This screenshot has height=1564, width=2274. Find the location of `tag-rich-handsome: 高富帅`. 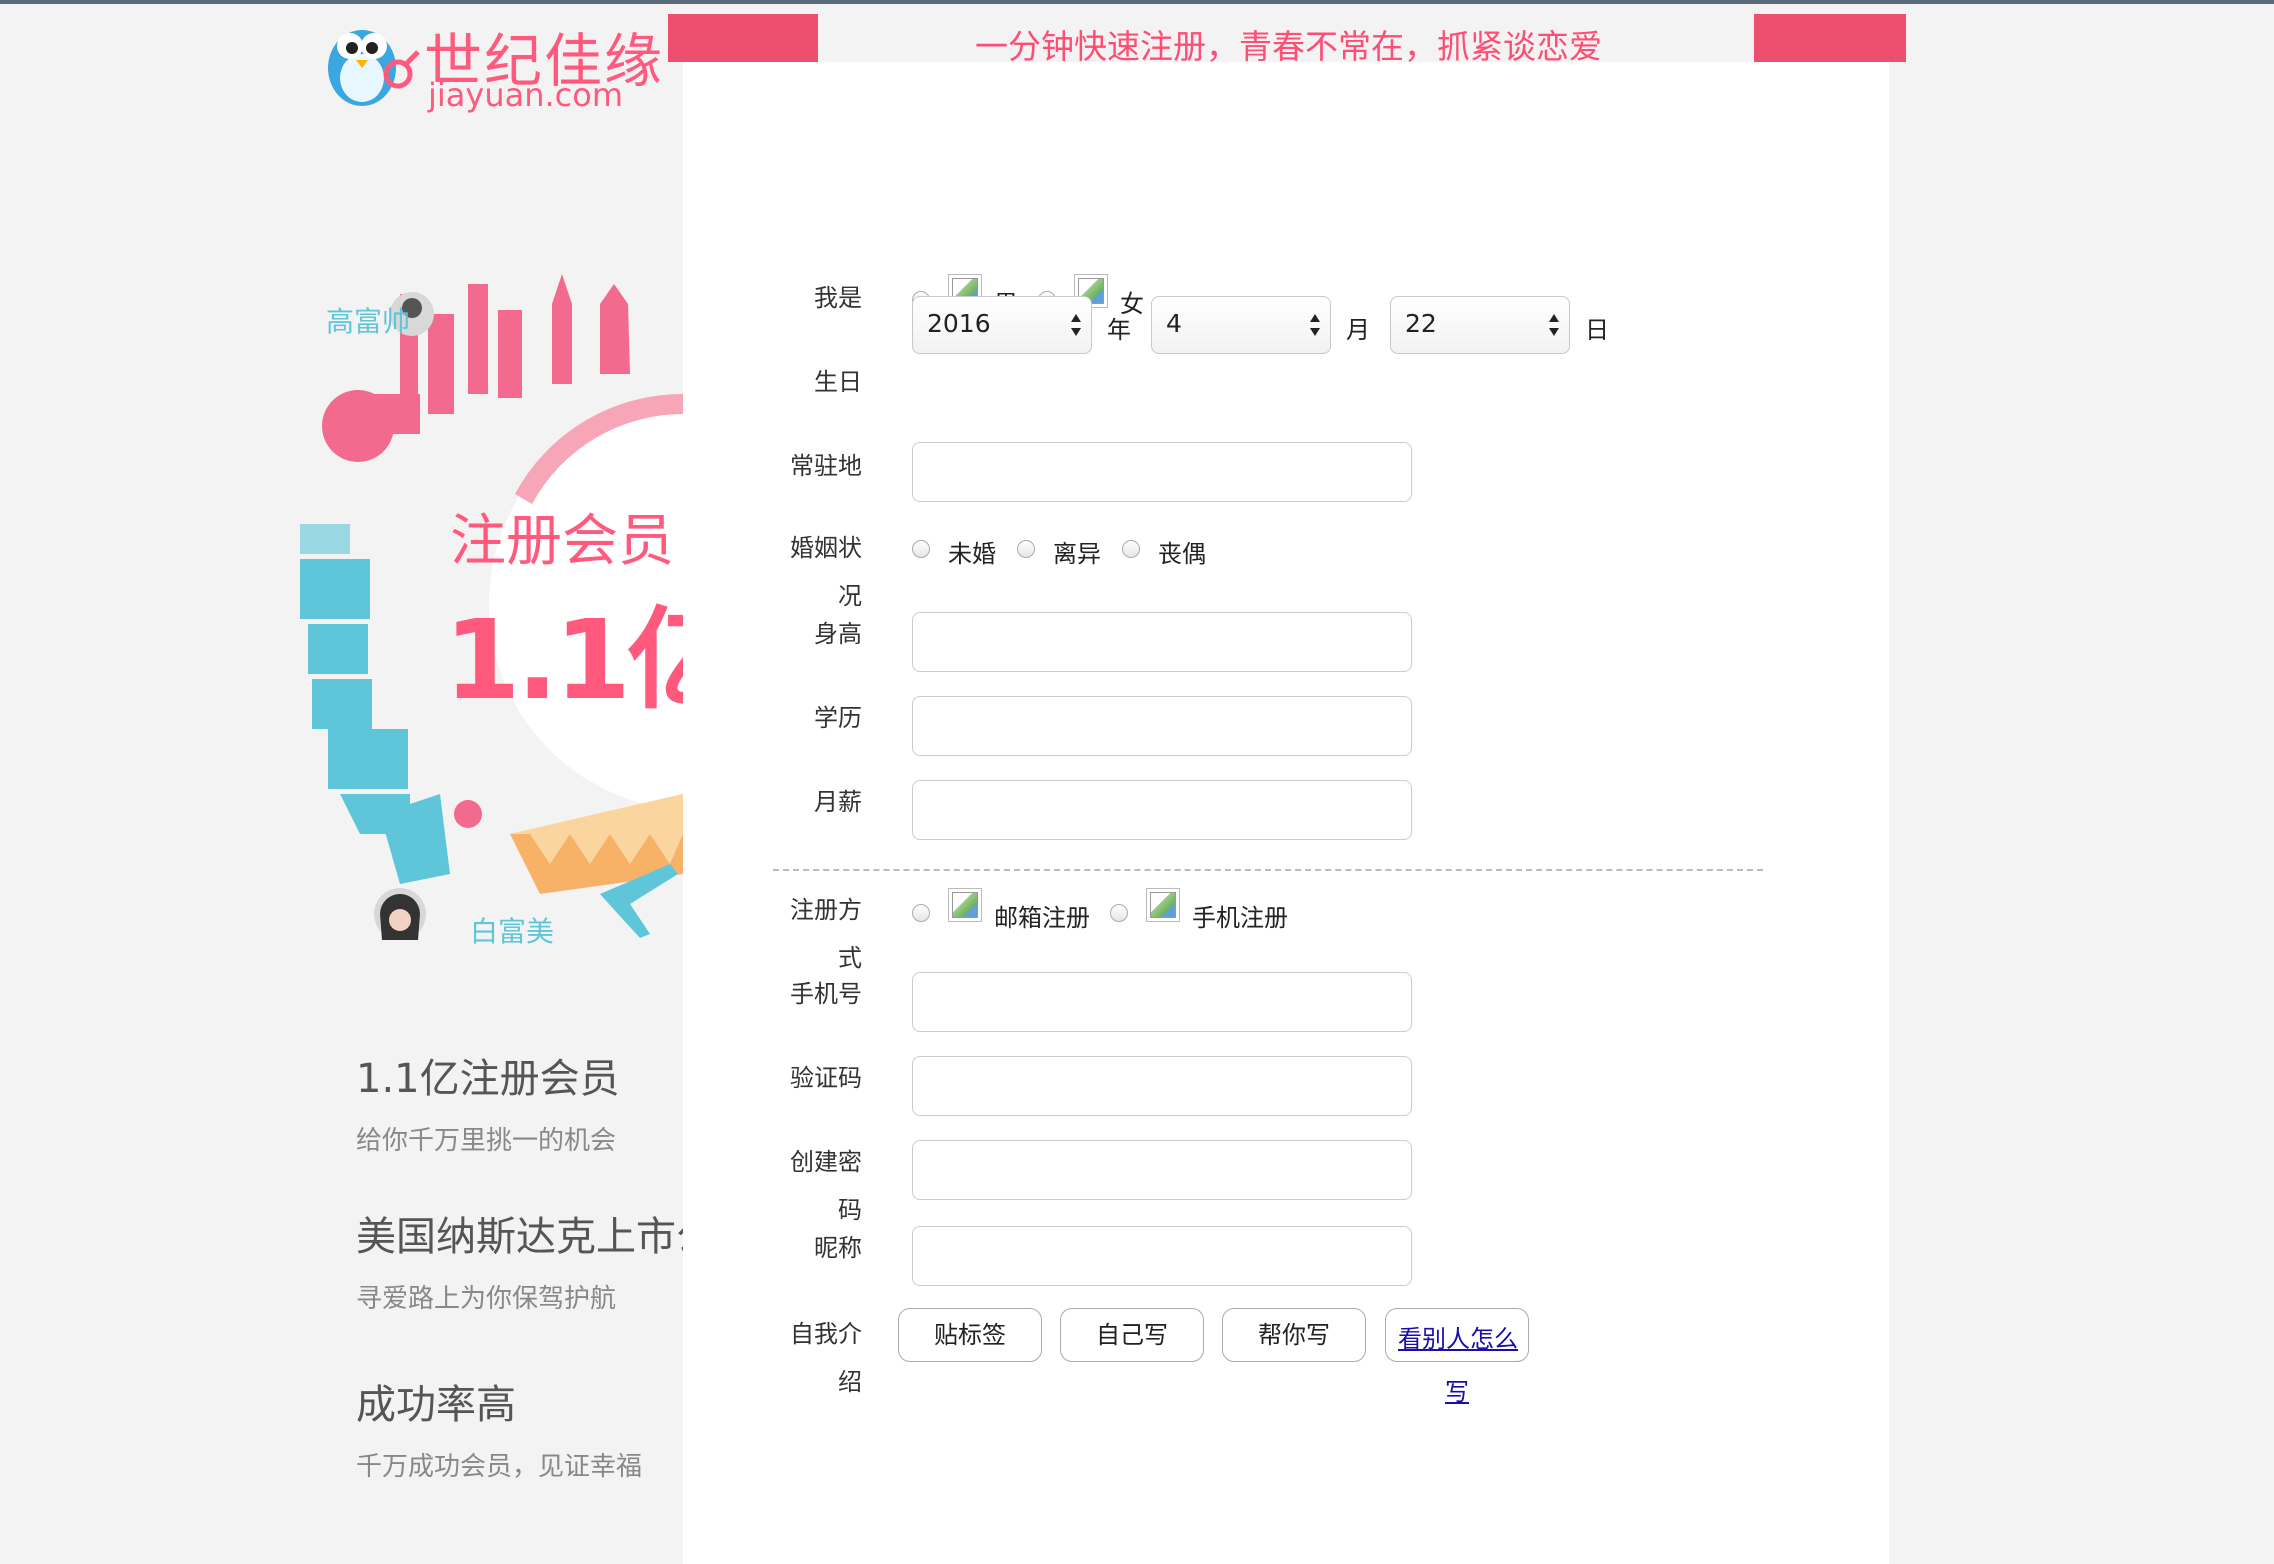

tag-rich-handsome: 高富帅 is located at coordinates (368, 321).